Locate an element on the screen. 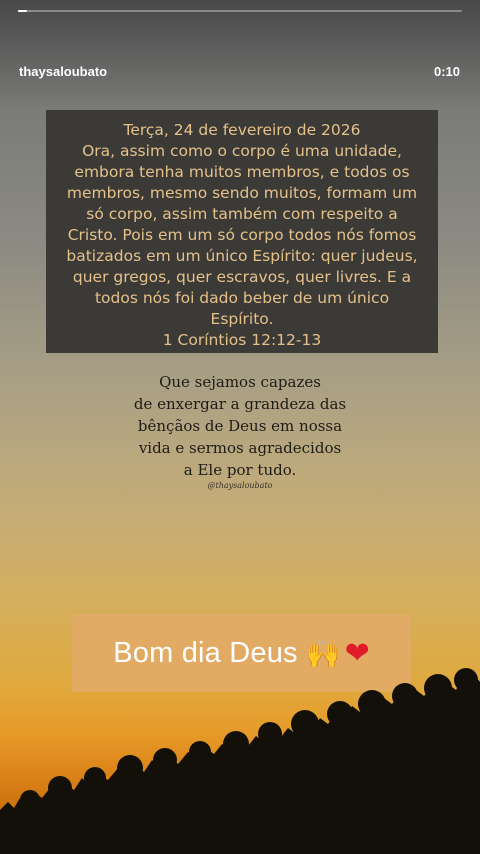 Image resolution: width=480 pixels, height=854 pixels. verse-line: membros, mesmo sendo muitos, formam um is located at coordinates (242, 193).